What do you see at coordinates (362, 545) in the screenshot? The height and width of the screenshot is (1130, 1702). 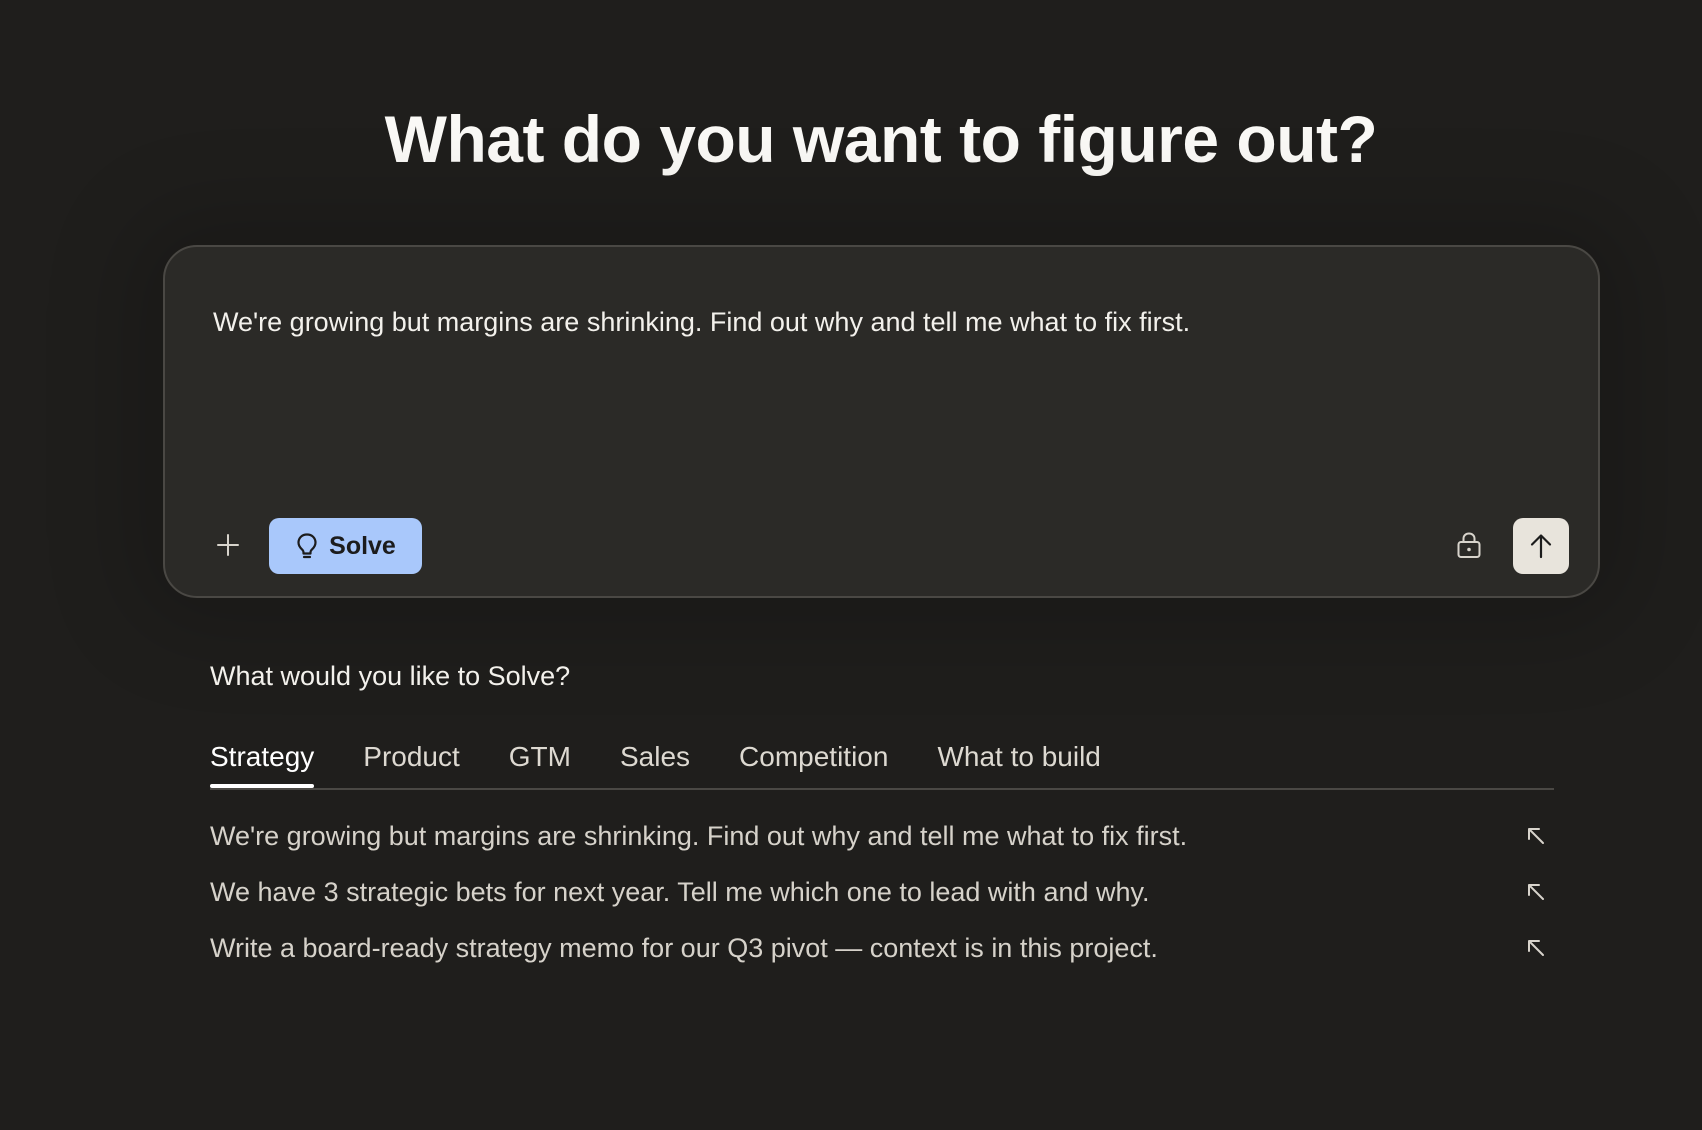 I see `solve-label: Solve` at bounding box center [362, 545].